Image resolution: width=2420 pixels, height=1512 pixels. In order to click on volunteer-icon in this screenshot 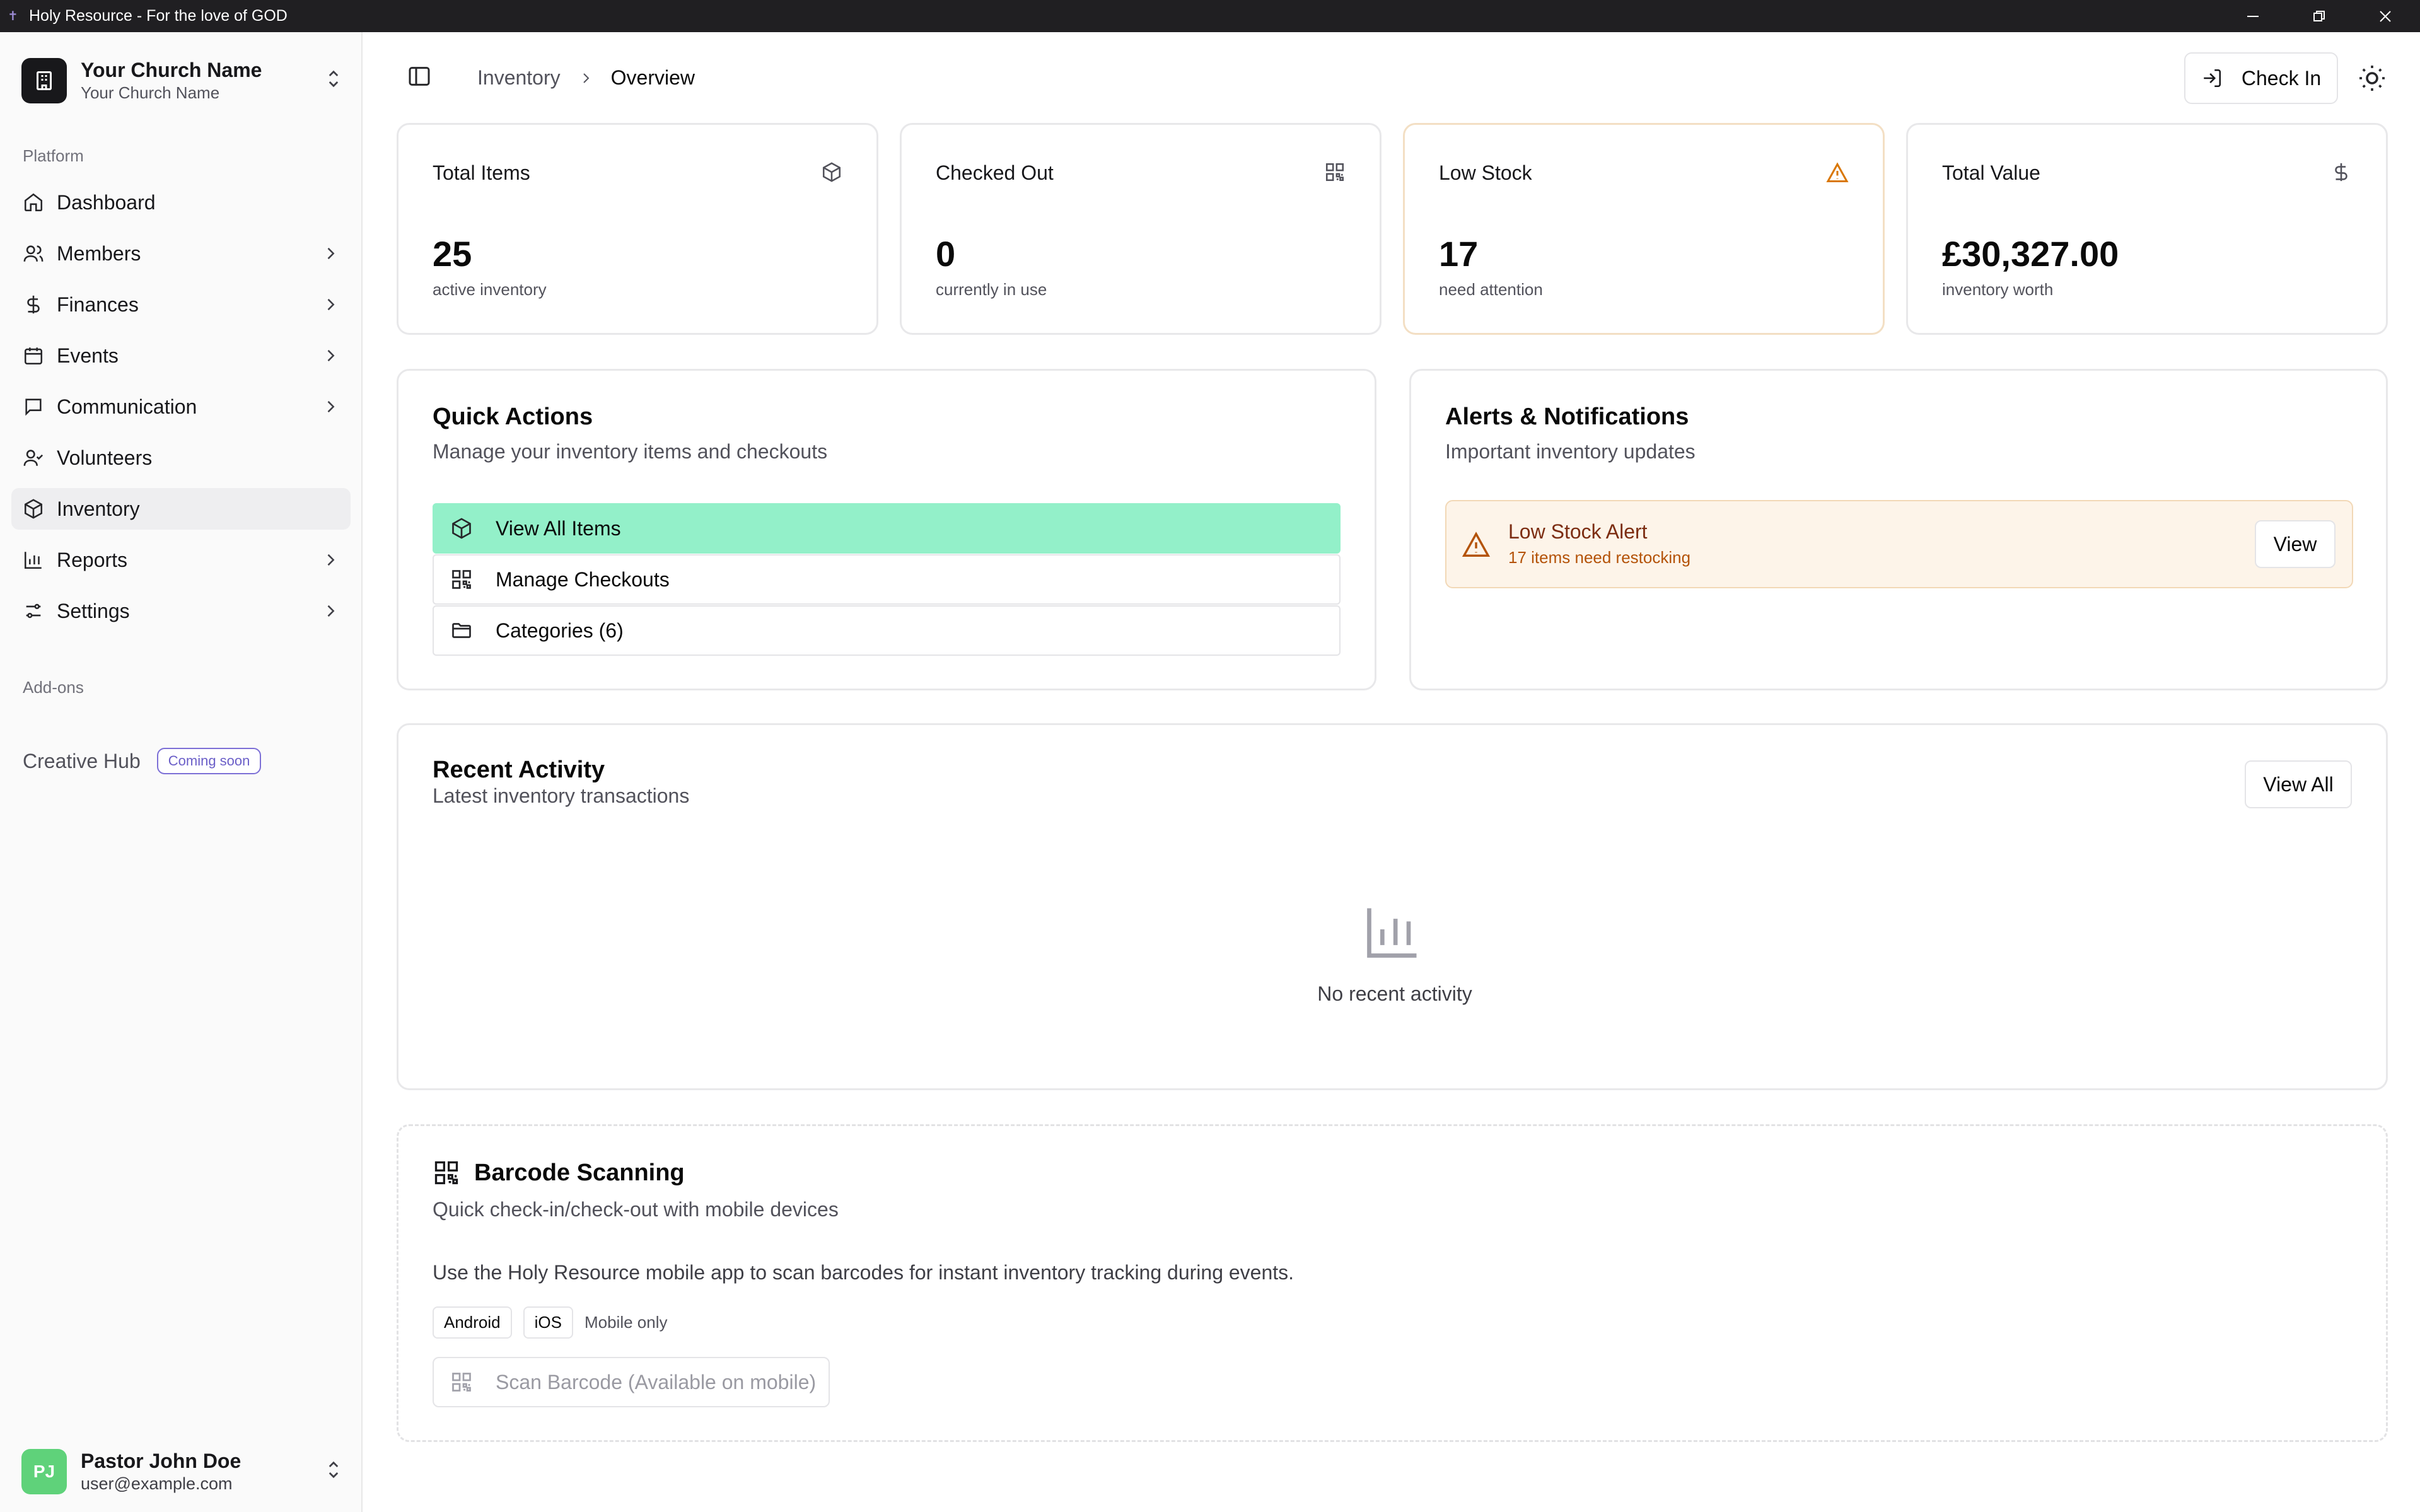, I will do `click(33, 458)`.